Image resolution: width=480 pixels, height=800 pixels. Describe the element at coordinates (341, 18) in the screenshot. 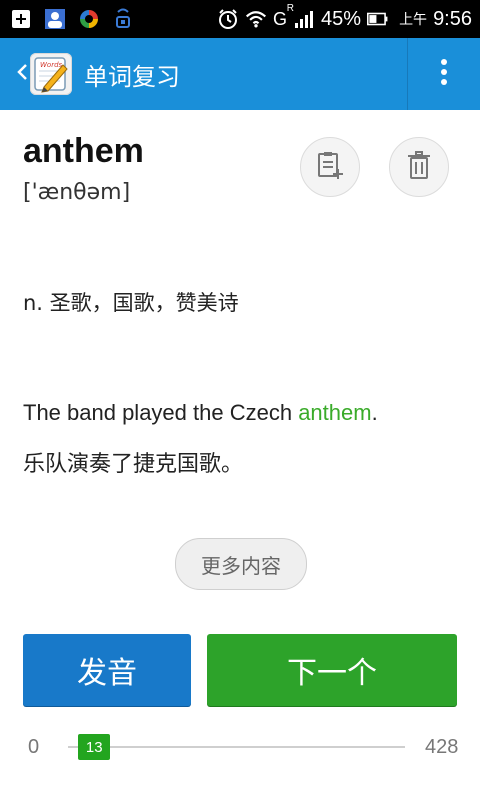

I see `battery-percent: 45%` at that location.